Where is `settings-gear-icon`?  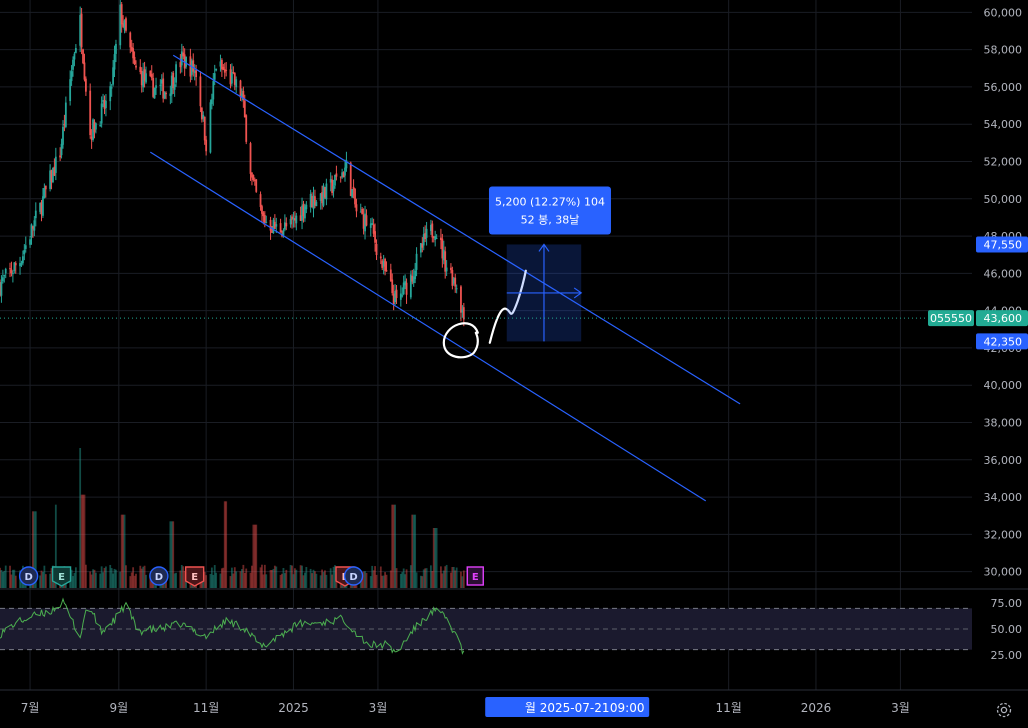 settings-gear-icon is located at coordinates (1004, 710).